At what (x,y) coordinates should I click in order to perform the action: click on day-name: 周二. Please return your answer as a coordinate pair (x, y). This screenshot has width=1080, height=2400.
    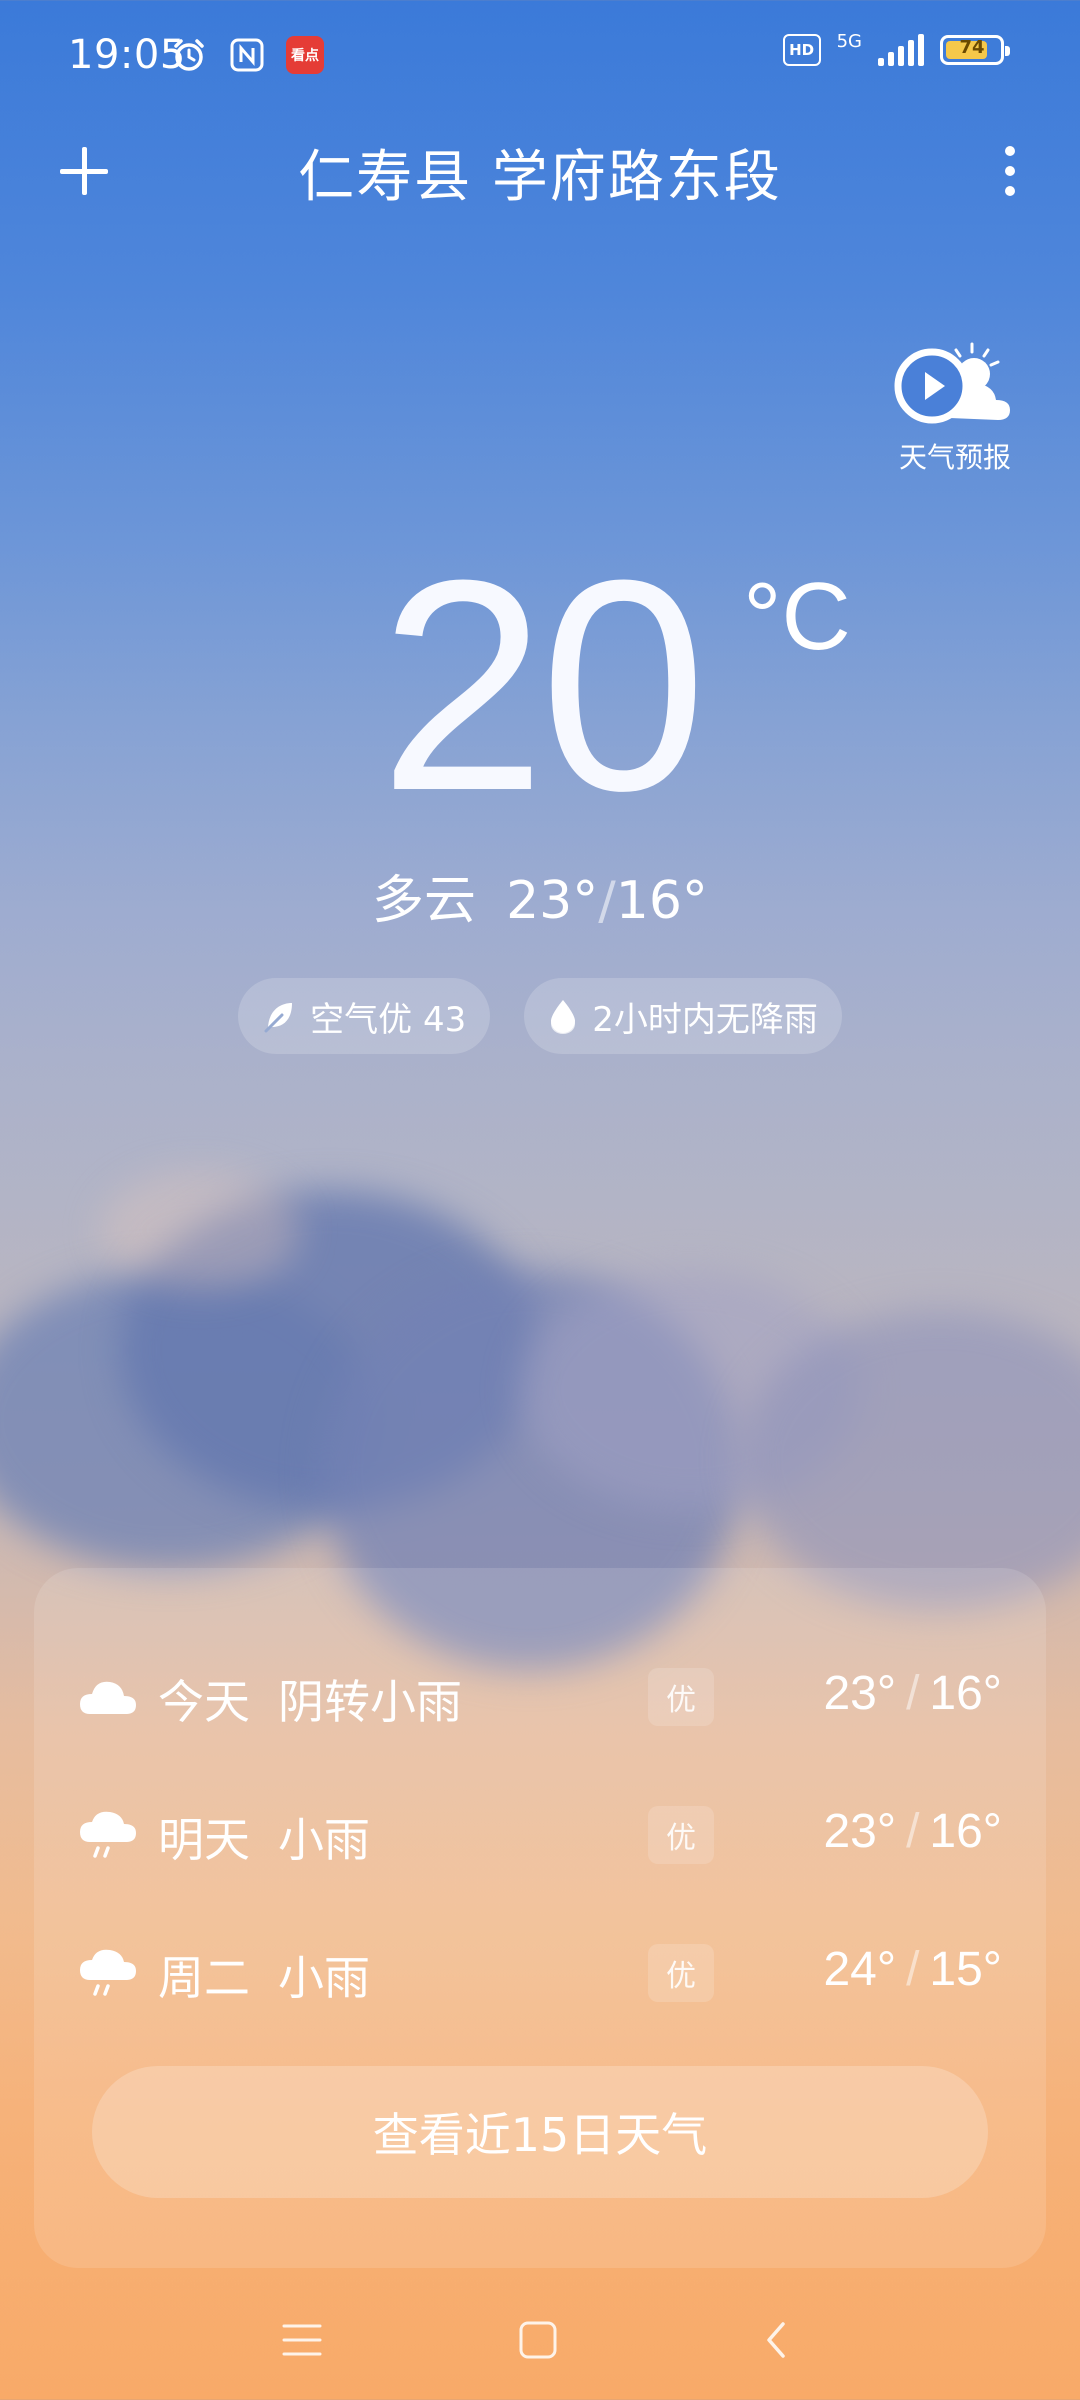
    Looking at the image, I should click on (204, 1978).